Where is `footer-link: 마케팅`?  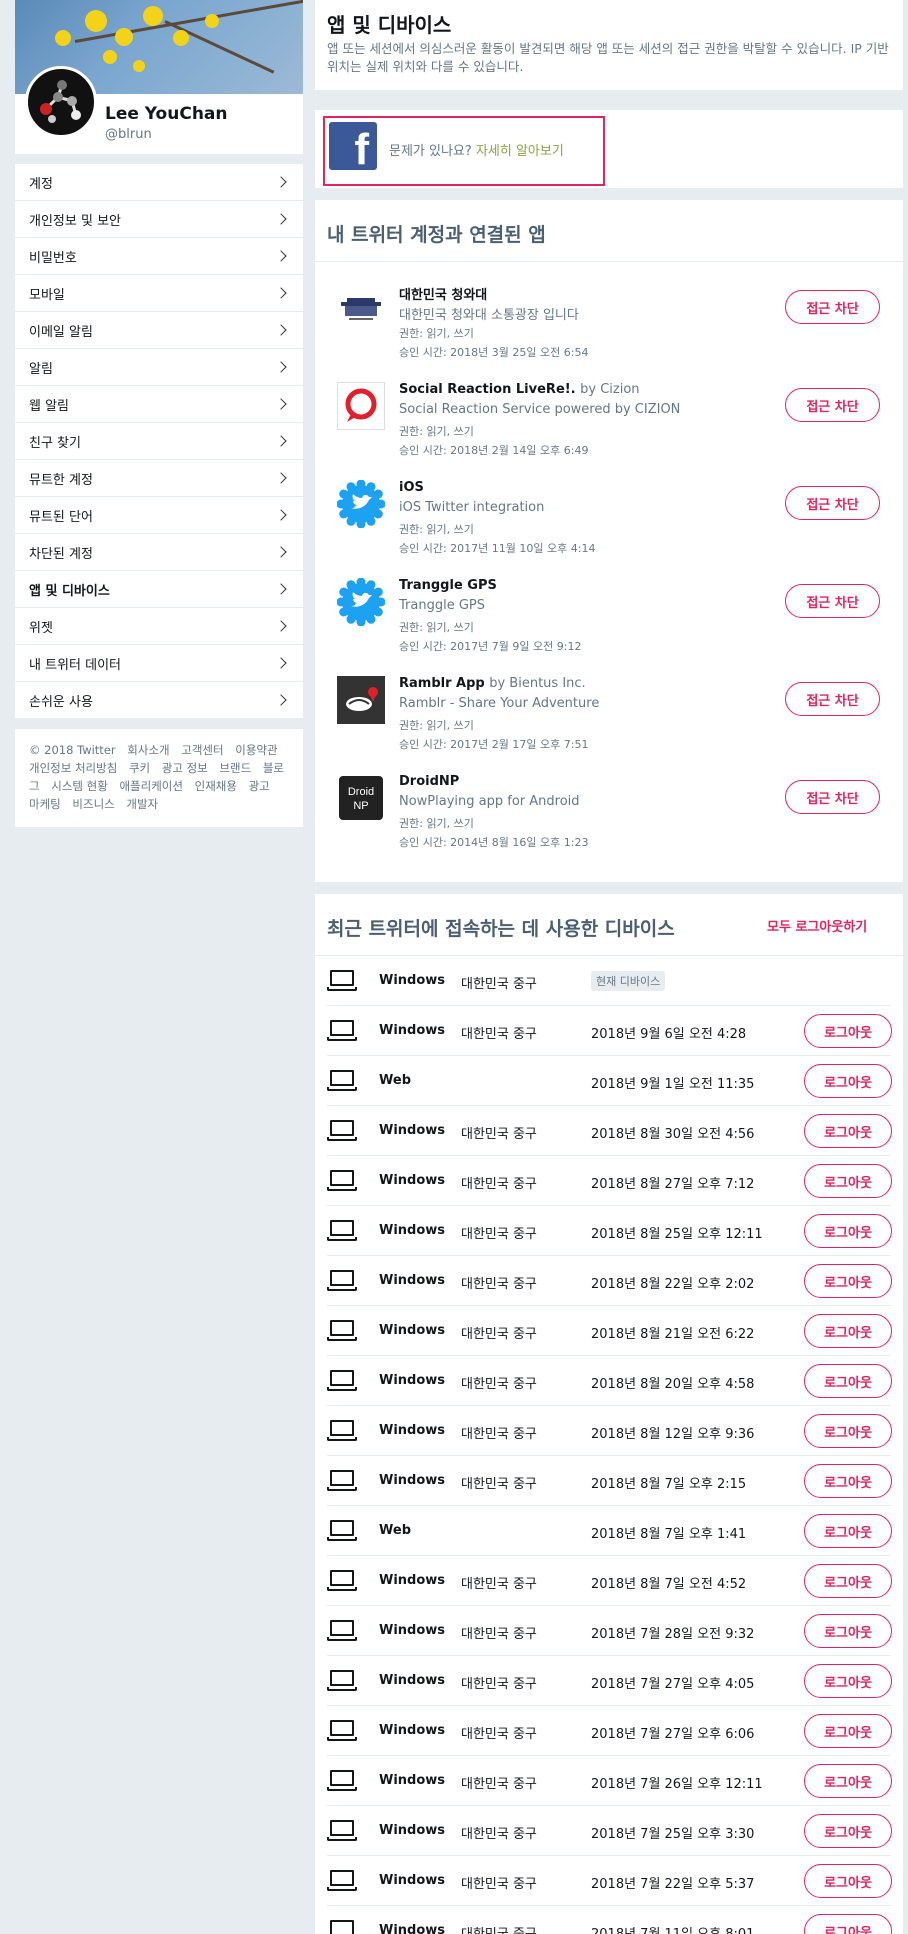 footer-link: 마케팅 is located at coordinates (45, 804).